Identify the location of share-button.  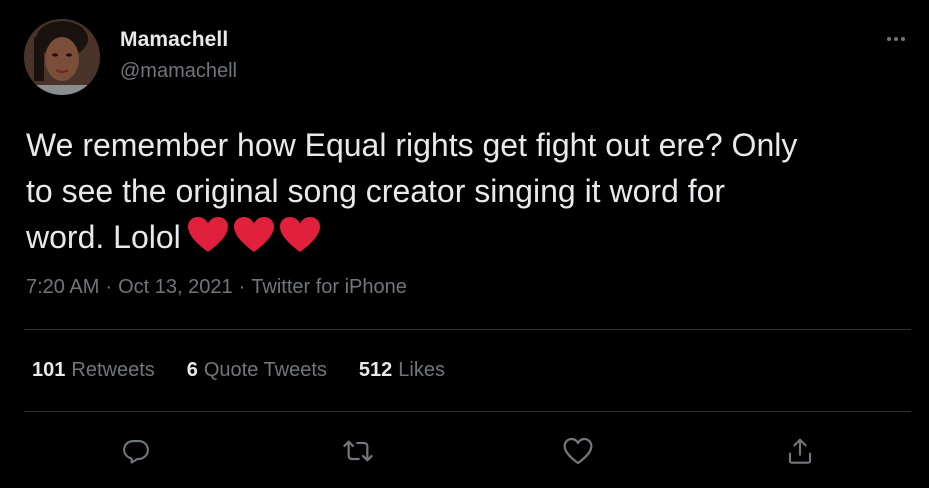
(800, 451).